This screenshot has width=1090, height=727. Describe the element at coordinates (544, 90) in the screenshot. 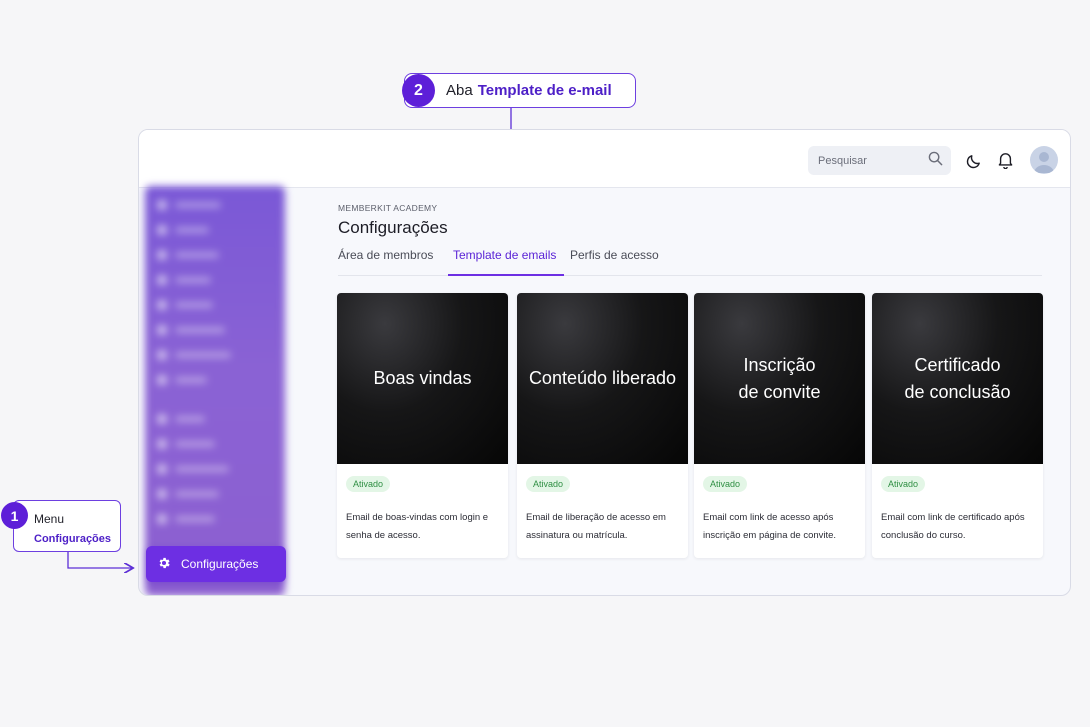

I see `callout-highlight: Template de e-mail` at that location.